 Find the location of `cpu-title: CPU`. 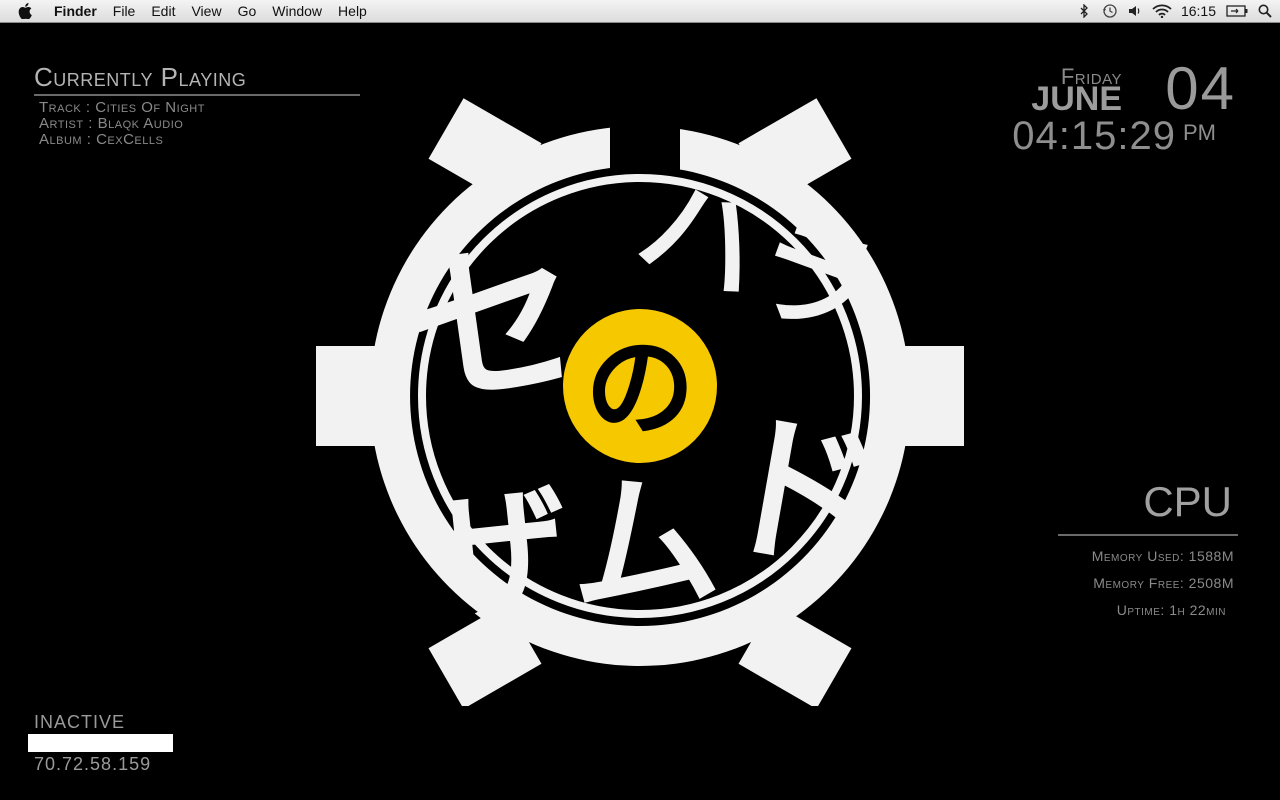

cpu-title: CPU is located at coordinates (1187, 501).